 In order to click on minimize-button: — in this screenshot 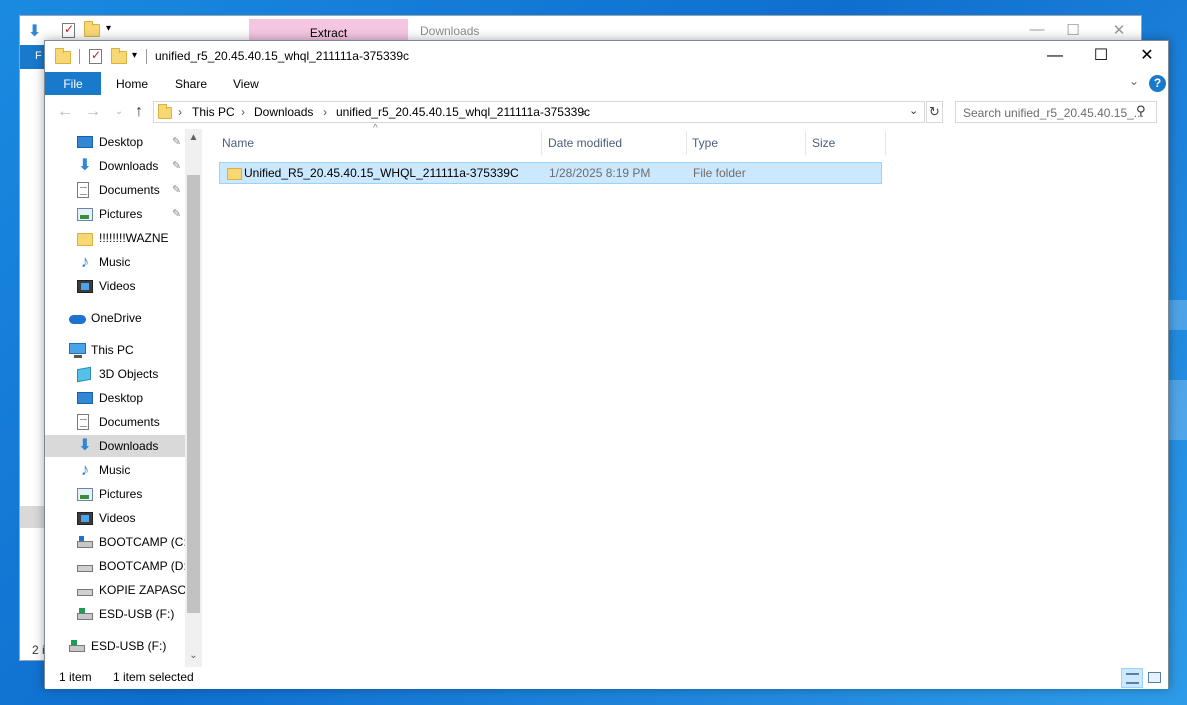, I will do `click(1055, 56)`.